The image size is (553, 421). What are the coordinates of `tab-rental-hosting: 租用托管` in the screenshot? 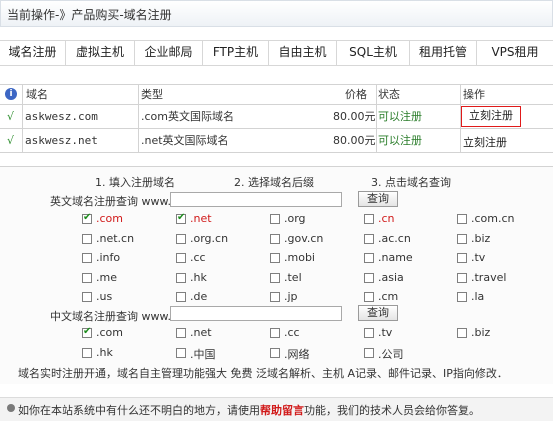 It's located at (443, 53).